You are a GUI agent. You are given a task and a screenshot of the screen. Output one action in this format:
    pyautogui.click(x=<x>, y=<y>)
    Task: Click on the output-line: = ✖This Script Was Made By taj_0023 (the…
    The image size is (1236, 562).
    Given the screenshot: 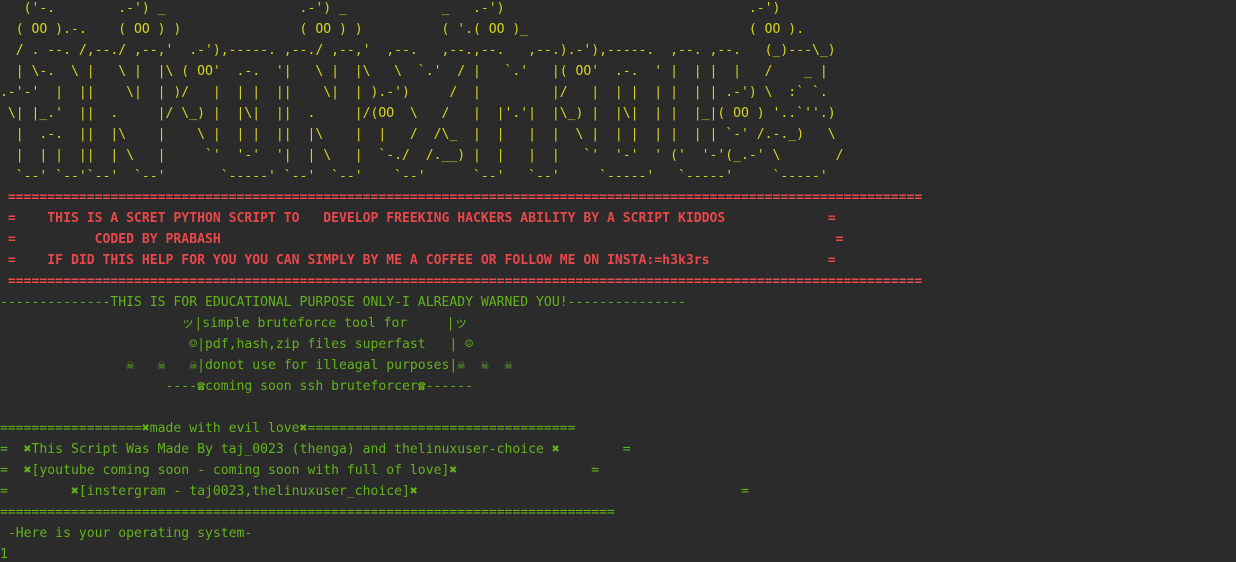 What is the action you would take?
    pyautogui.click(x=315, y=449)
    